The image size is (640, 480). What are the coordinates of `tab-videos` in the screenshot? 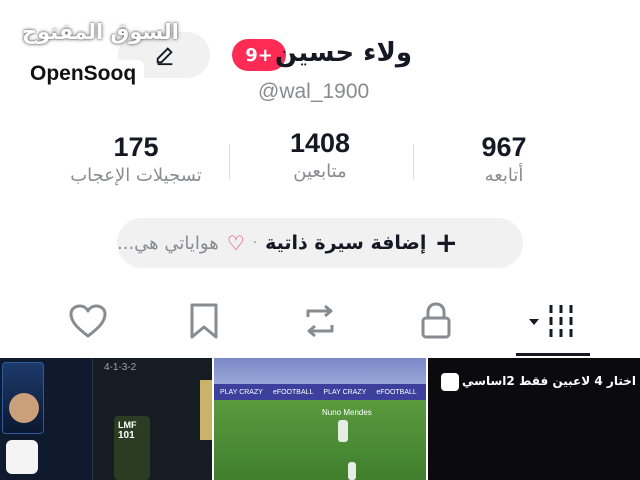 It's located at (553, 321).